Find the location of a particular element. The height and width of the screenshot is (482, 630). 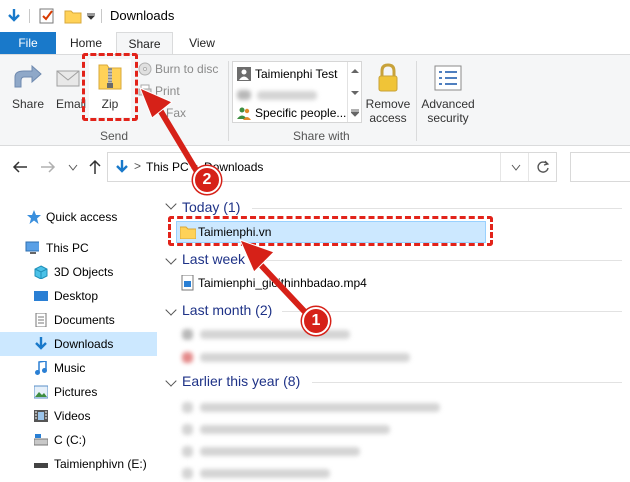

arrow-to-file is located at coordinates (281, 287).